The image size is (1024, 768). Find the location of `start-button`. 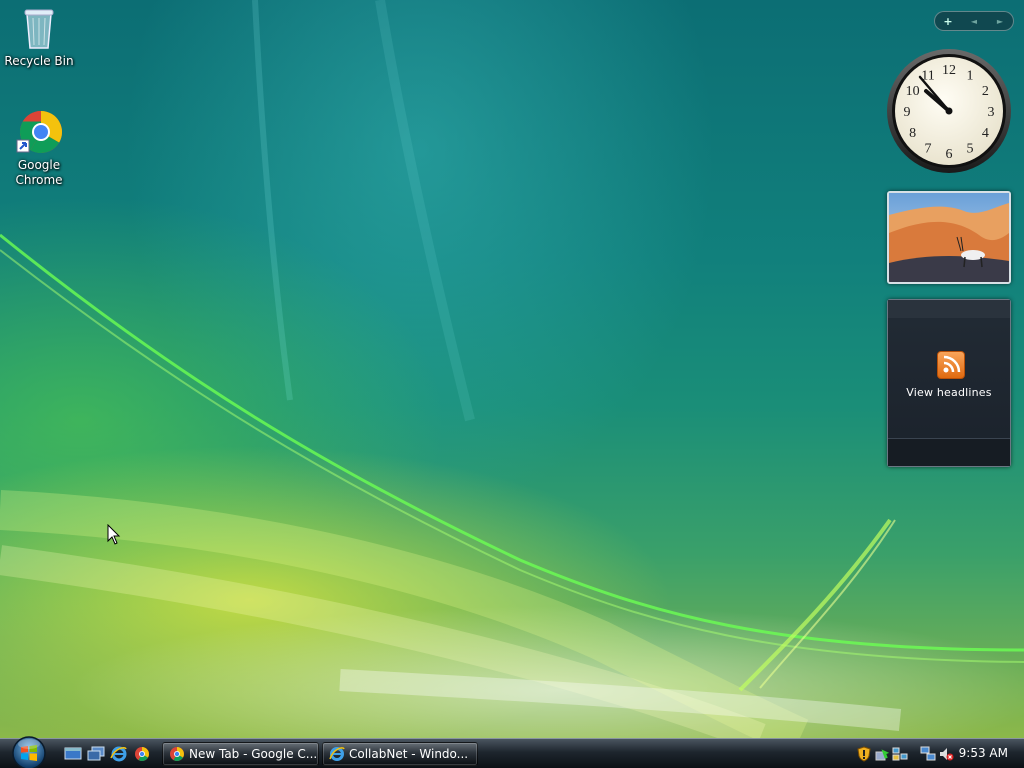

start-button is located at coordinates (29, 751).